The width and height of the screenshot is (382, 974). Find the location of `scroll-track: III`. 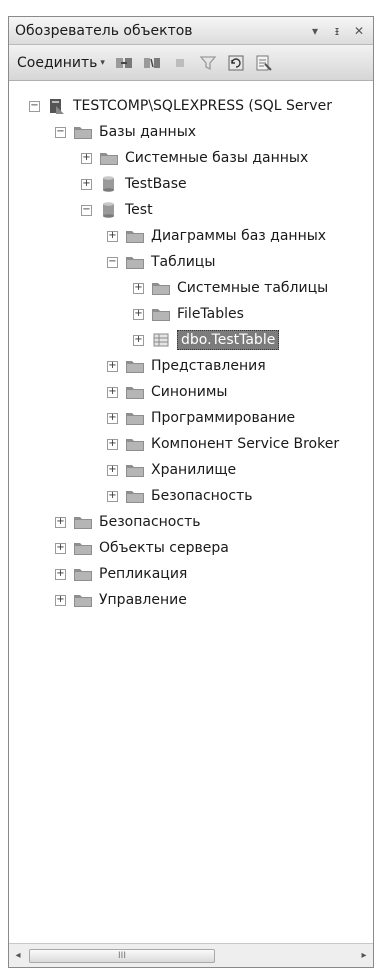

scroll-track: III is located at coordinates (191, 956).